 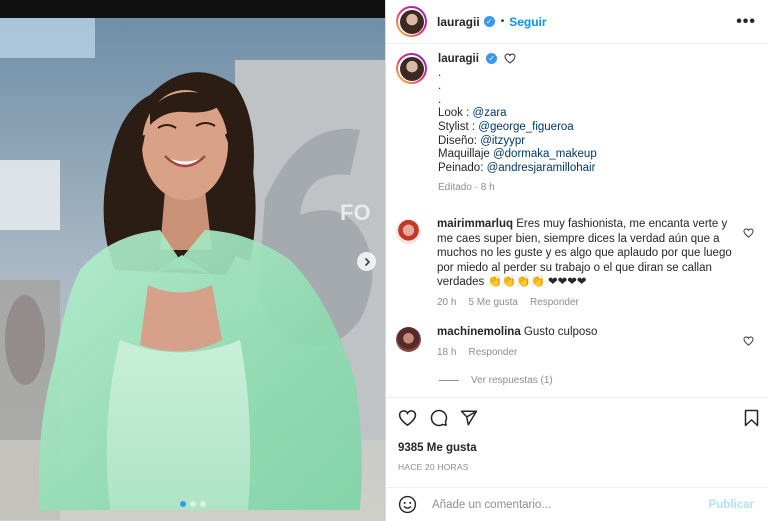 What do you see at coordinates (512, 380) in the screenshot?
I see `view-replies-label: Ver respuestas (1)` at bounding box center [512, 380].